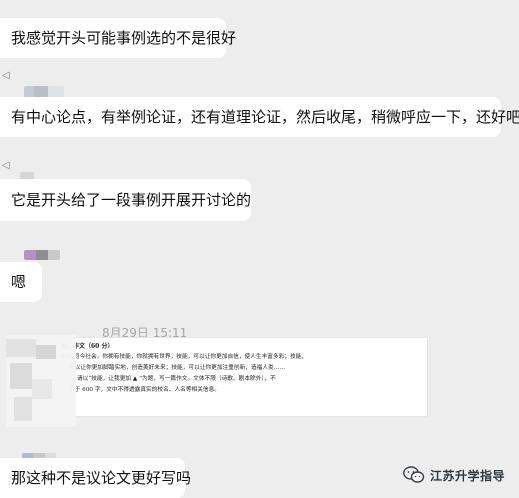 The image size is (519, 498). Describe the element at coordinates (101, 478) in the screenshot. I see `message-text: 那这种不是议论文更好写吗` at that location.